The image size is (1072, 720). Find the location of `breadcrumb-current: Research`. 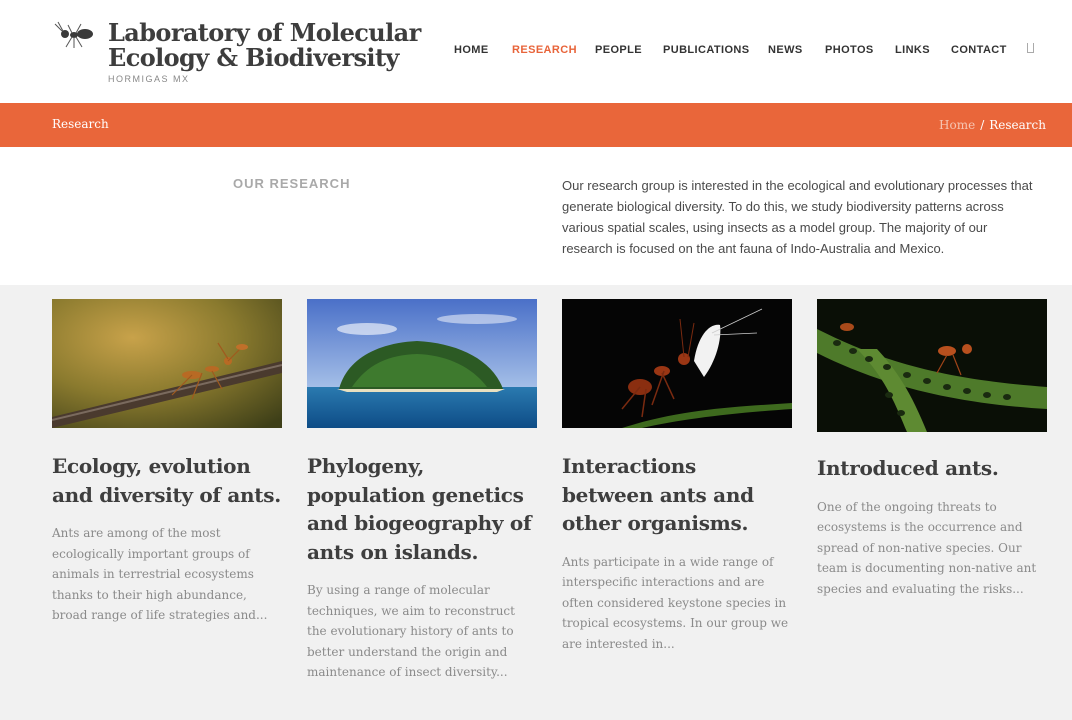

breadcrumb-current: Research is located at coordinates (1017, 125).